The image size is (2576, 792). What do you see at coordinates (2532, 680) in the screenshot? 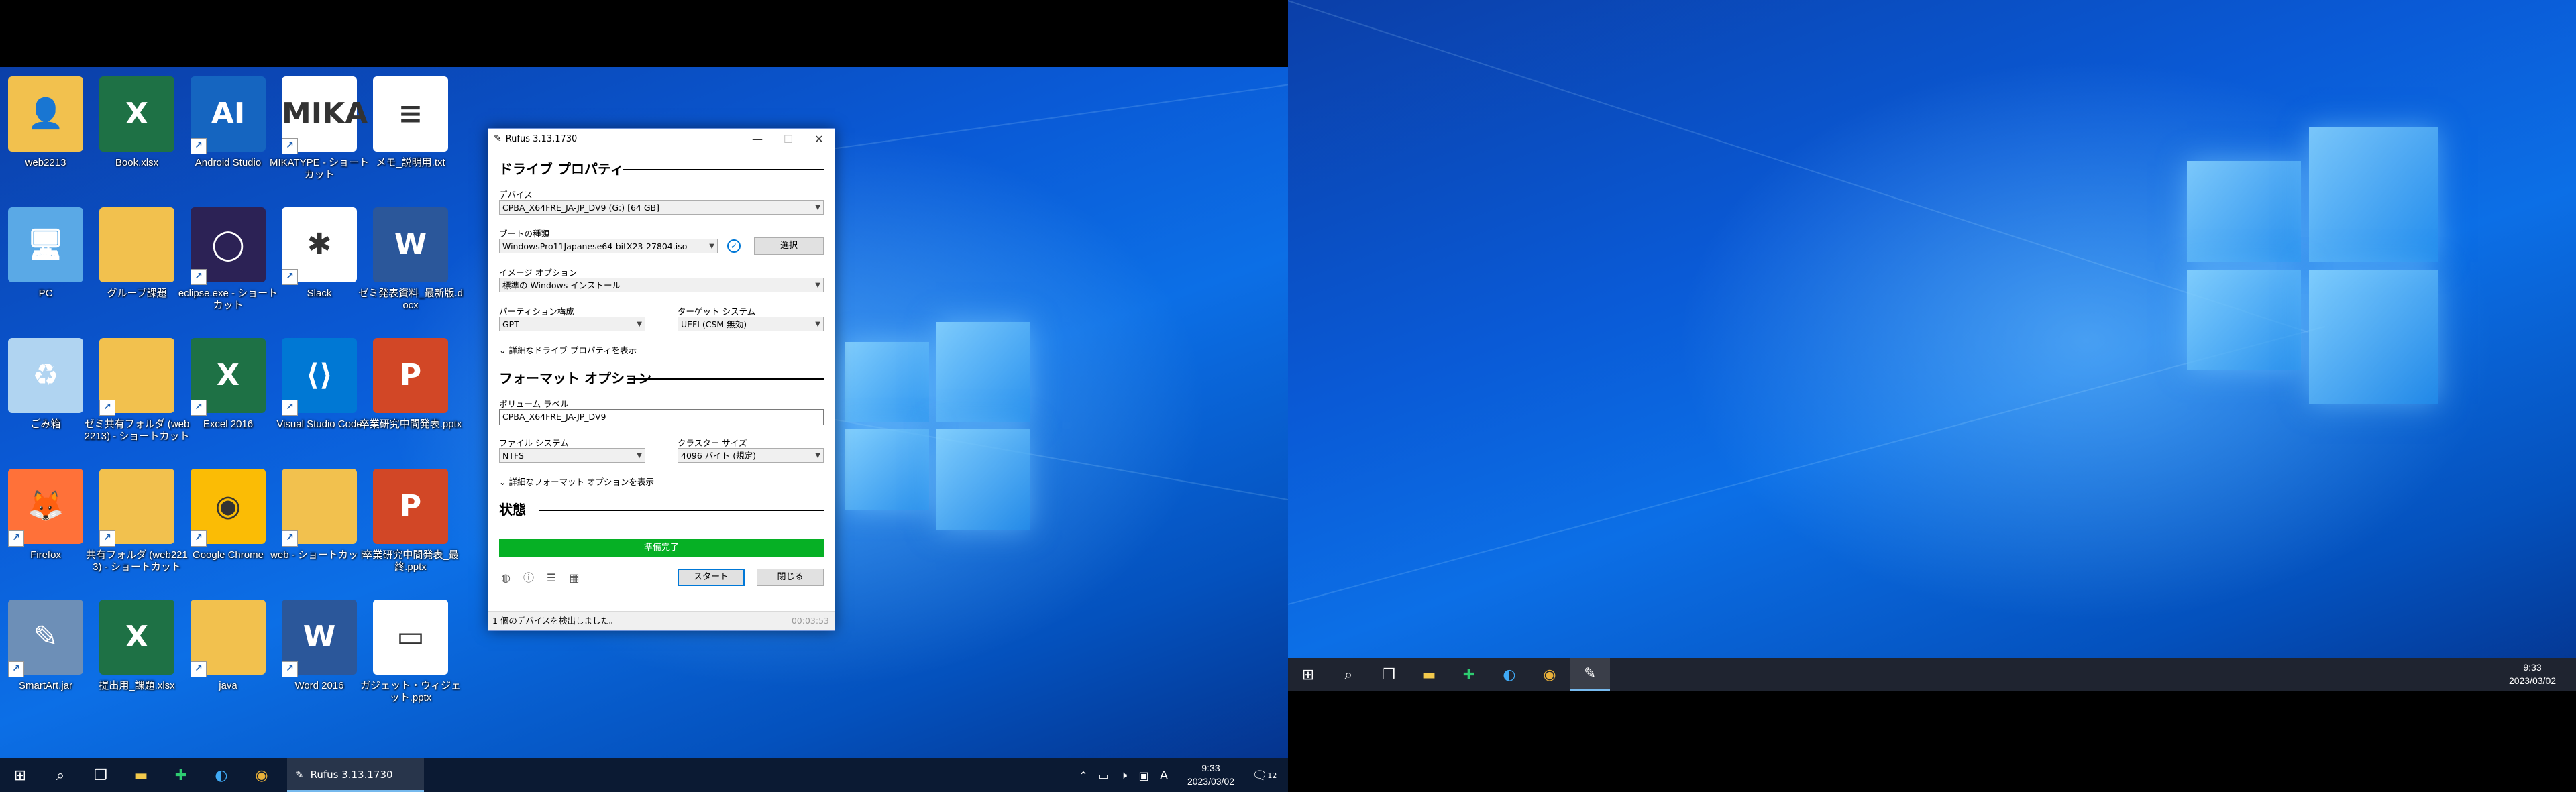
I see `clock-date: 2023/03/02` at bounding box center [2532, 680].